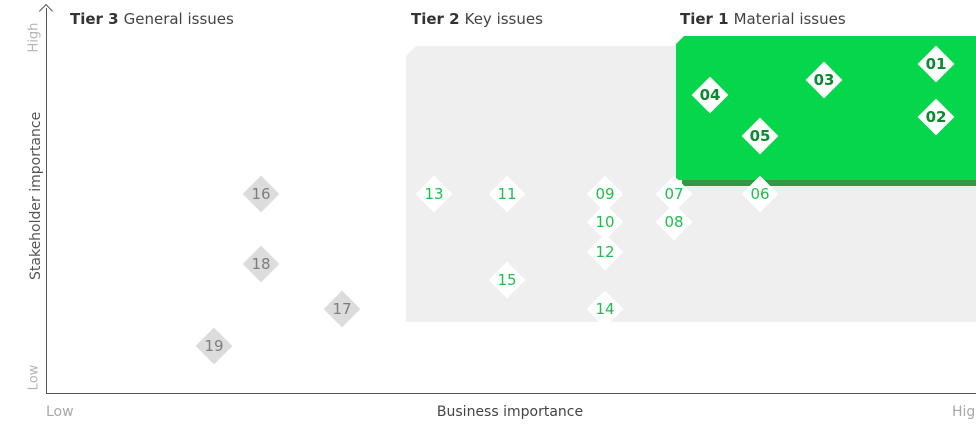 The height and width of the screenshot is (424, 976). I want to click on issue-marker-13: 13, so click(434, 194).